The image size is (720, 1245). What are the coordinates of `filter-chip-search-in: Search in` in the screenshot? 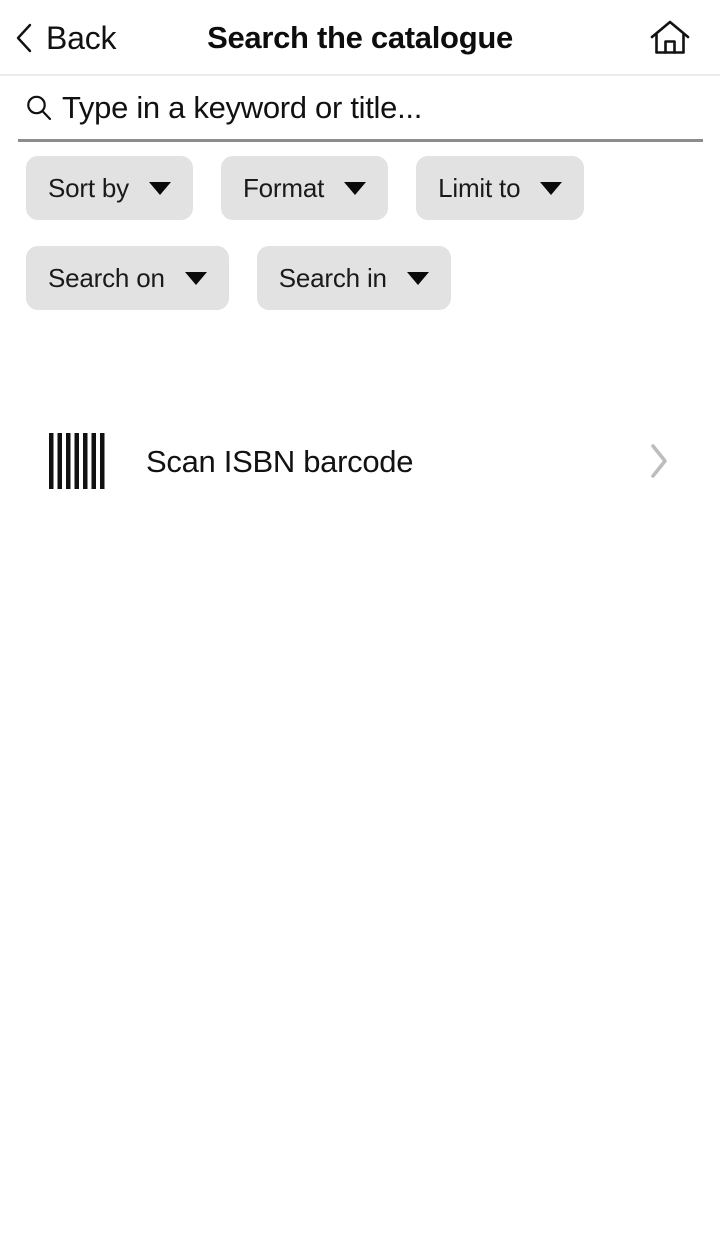 It's located at (353, 278).